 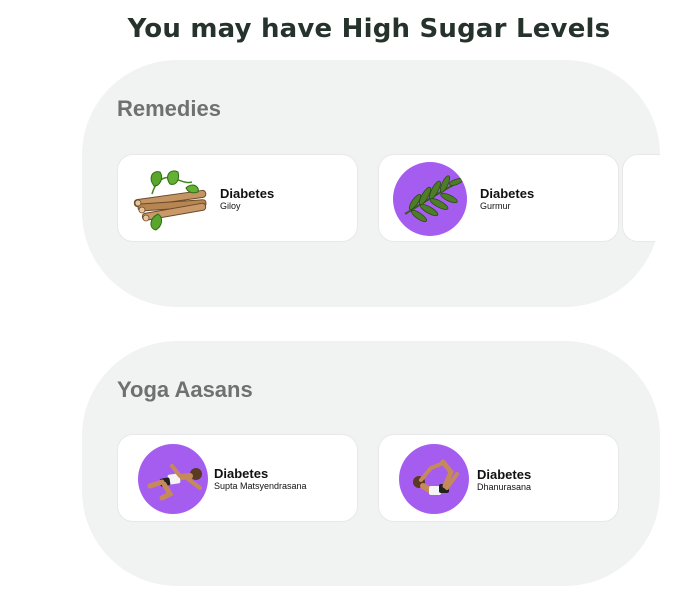 I want to click on yoga-aasans-heading: Yoga Aasans, so click(x=185, y=389).